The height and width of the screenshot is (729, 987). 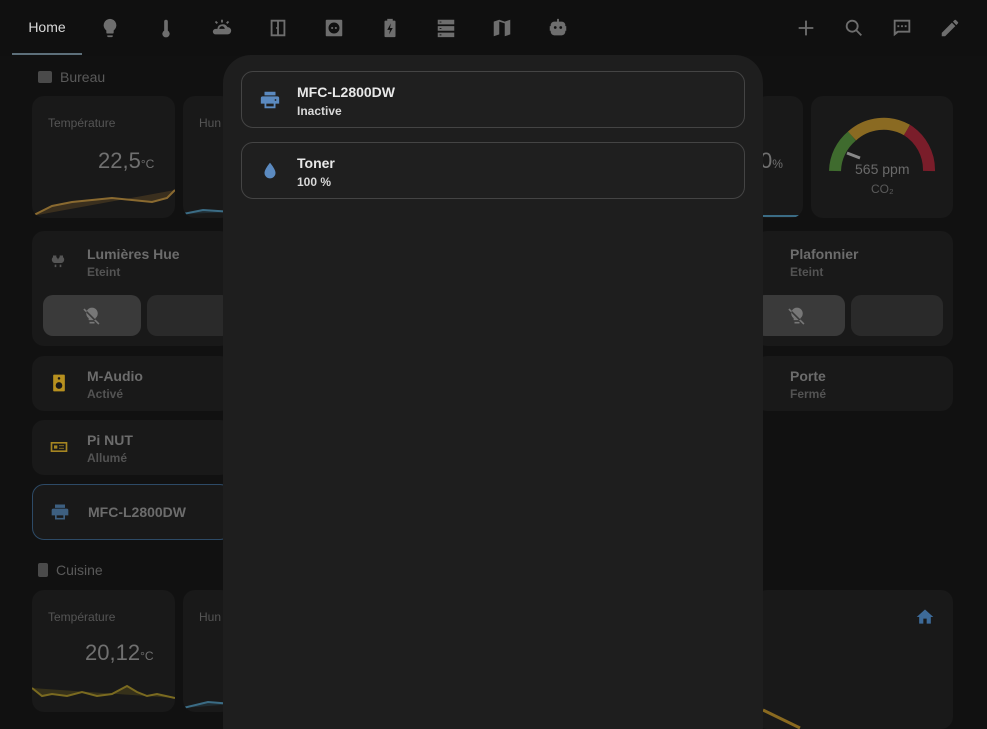 I want to click on entity-row-printer: MFC-L2800DW Inactive, so click(x=493, y=99).